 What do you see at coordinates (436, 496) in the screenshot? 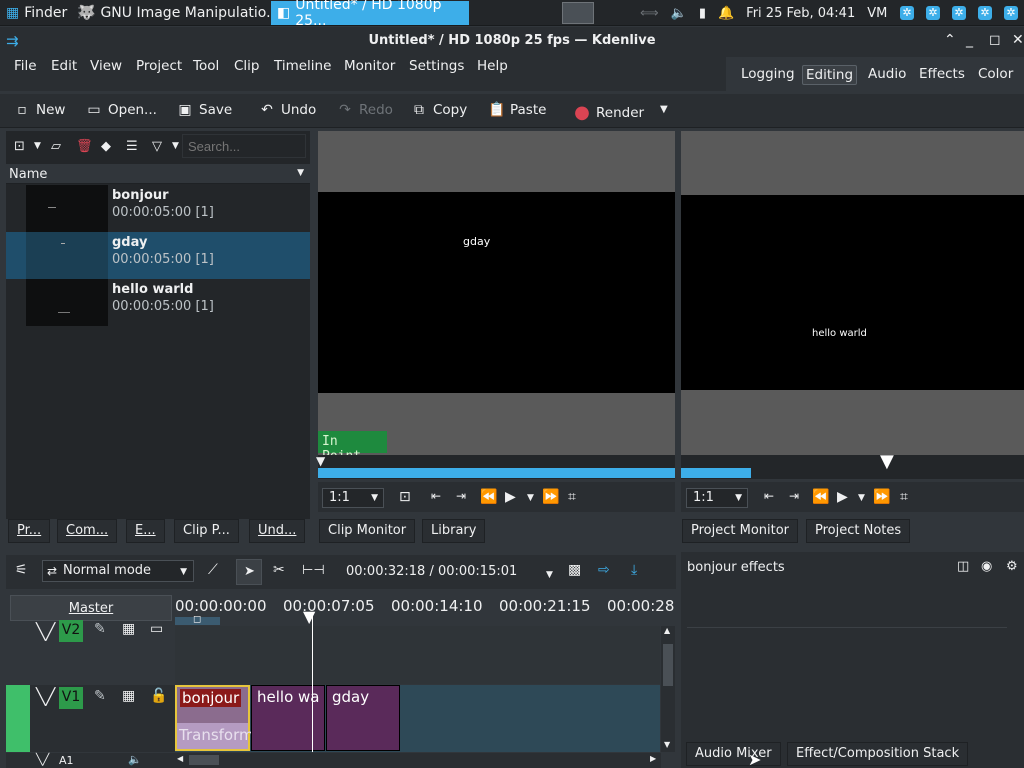
I see `set-in-icon: ⇤` at bounding box center [436, 496].